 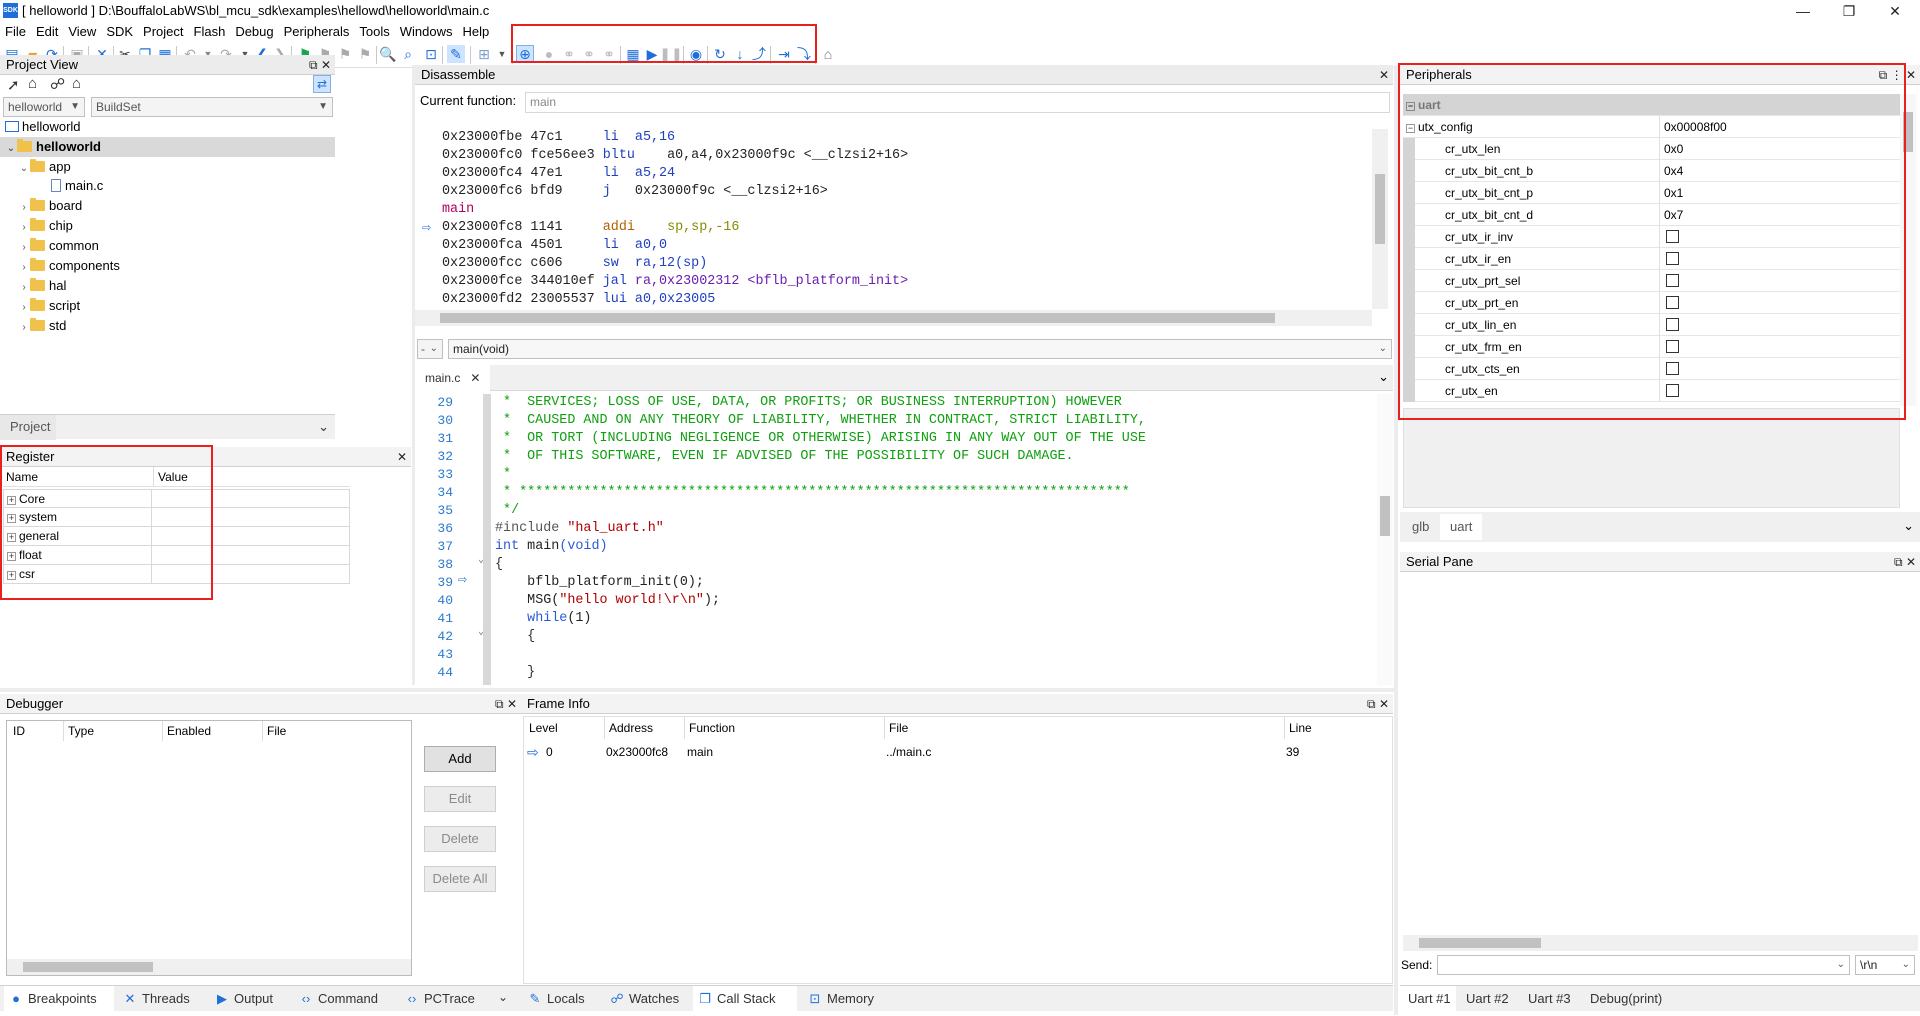 What do you see at coordinates (784, 54) in the screenshot?
I see `run-to-cursor-icon: ⇥` at bounding box center [784, 54].